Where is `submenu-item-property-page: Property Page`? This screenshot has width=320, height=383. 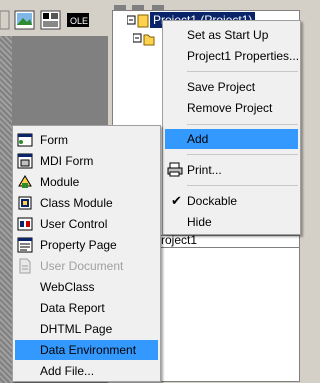
submenu-item-property-page: Property Page is located at coordinates (86, 245).